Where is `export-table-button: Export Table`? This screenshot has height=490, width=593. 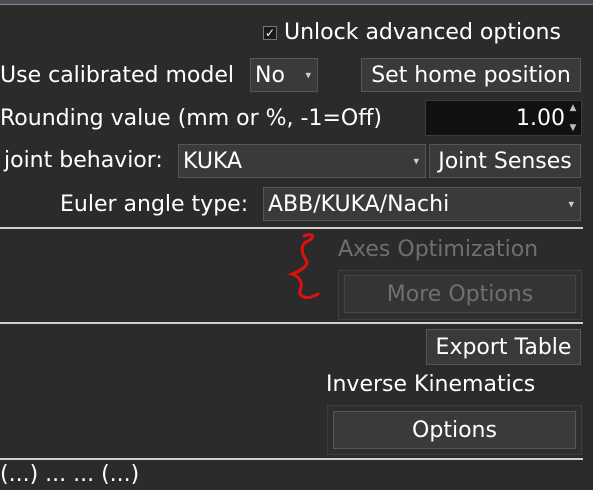 export-table-button: Export Table is located at coordinates (503, 347).